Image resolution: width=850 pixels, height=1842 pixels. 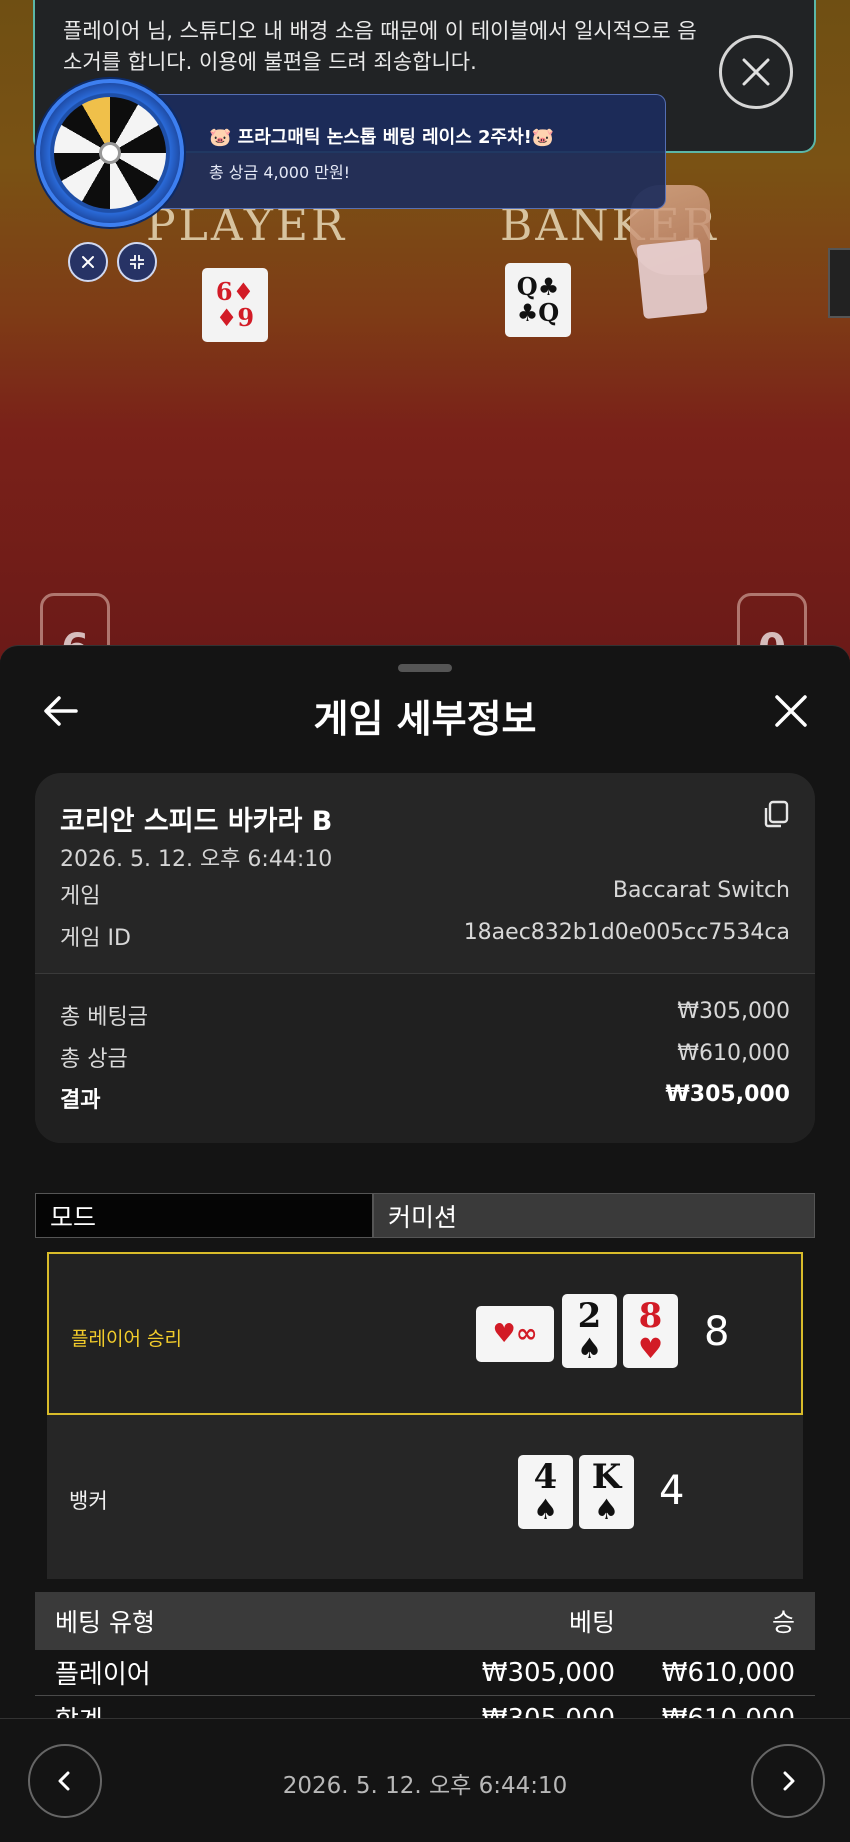 What do you see at coordinates (235, 291) in the screenshot?
I see `table-player-card-top: 6♦` at bounding box center [235, 291].